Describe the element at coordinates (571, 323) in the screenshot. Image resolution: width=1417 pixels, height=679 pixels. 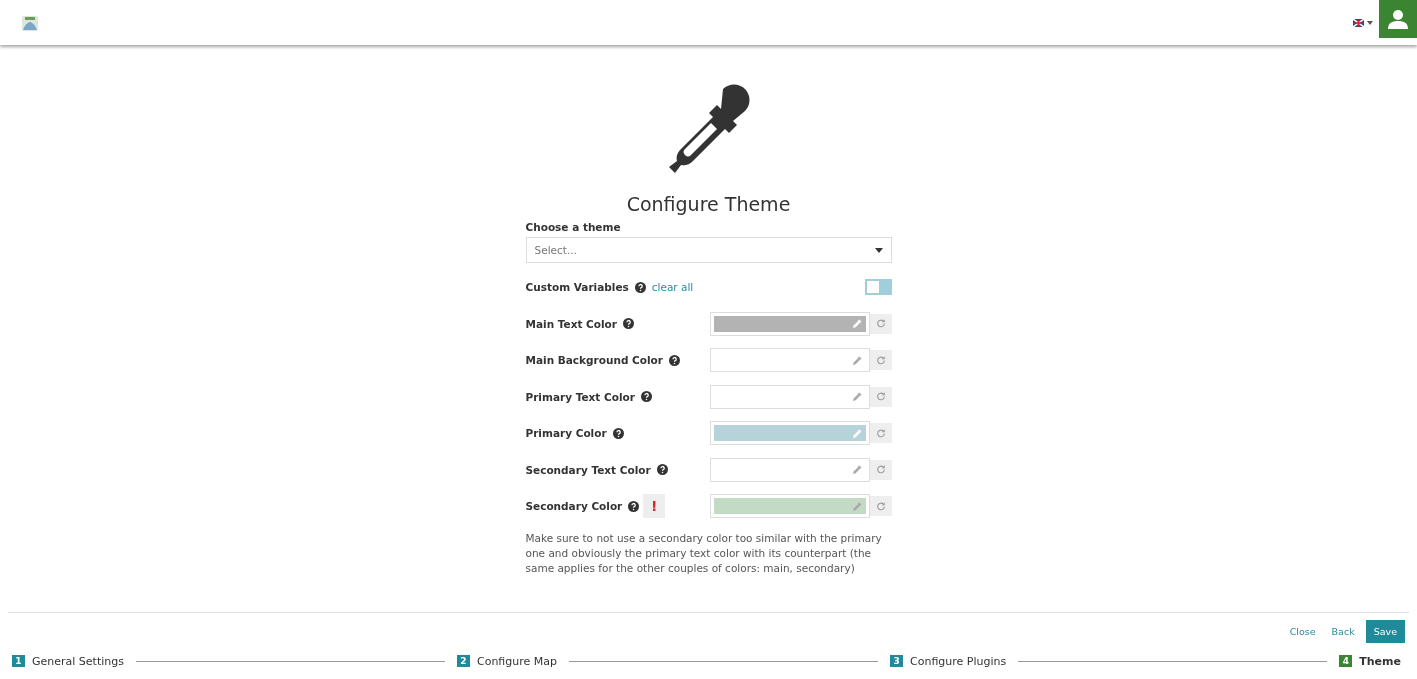
I see `field-label: Main Text Color` at that location.